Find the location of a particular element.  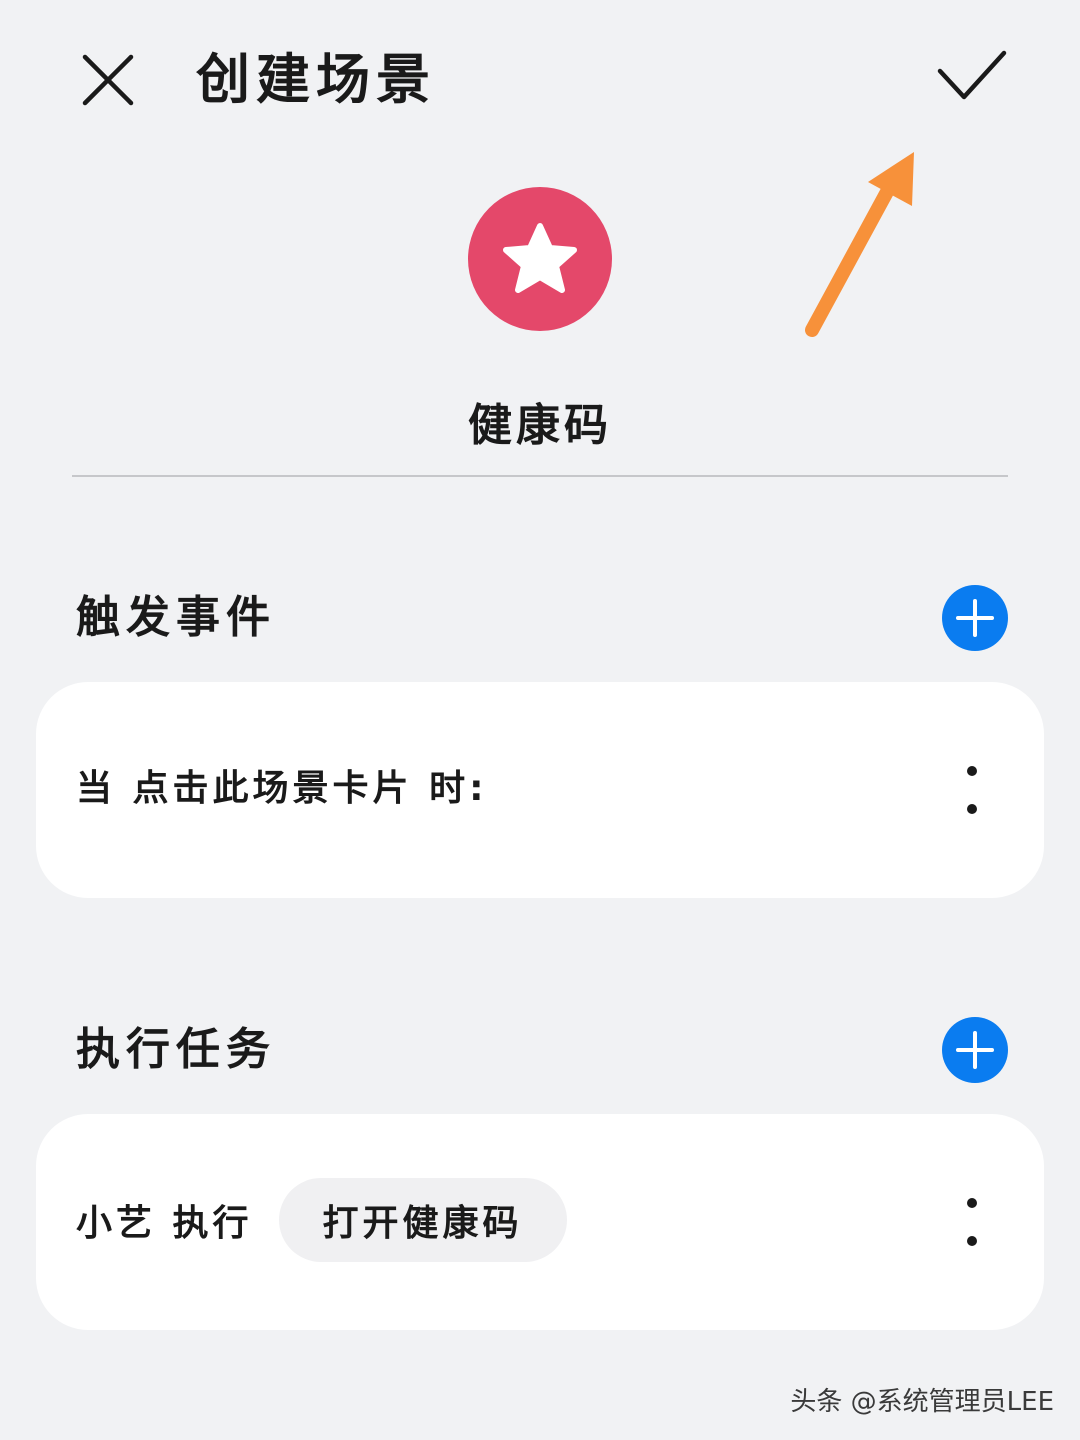

task-prefix: 小艺 执行 is located at coordinates (164, 1223).